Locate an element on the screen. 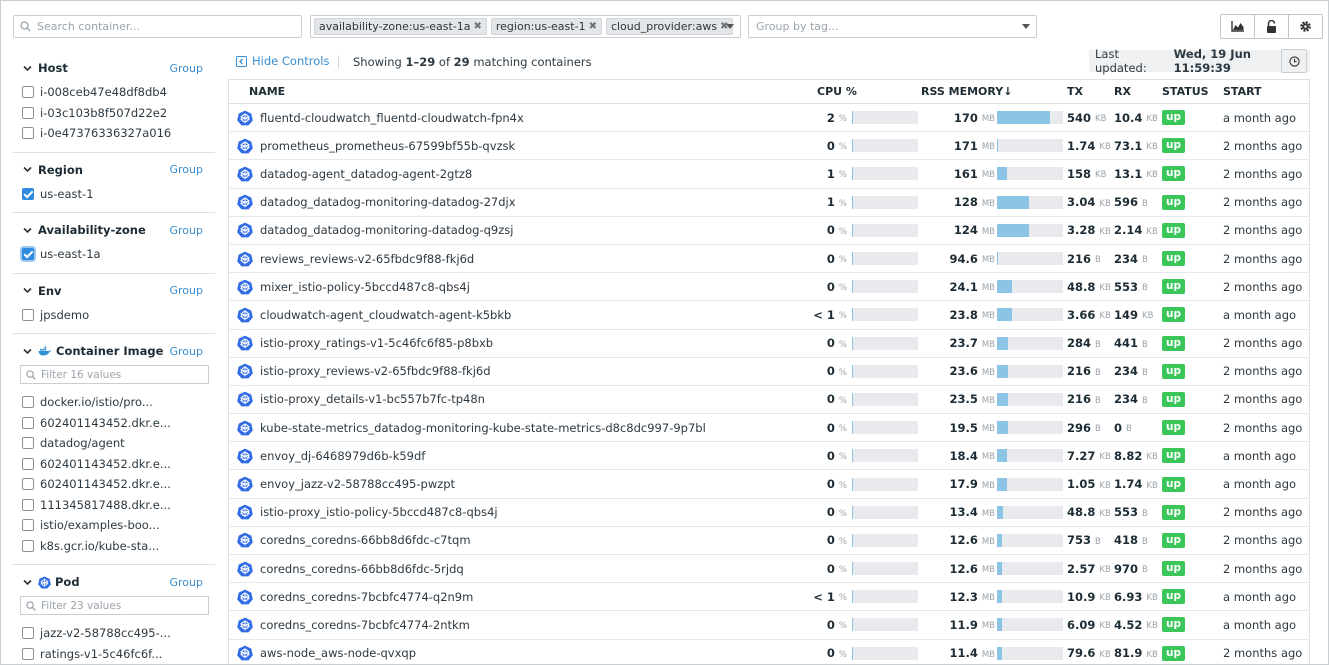 The width and height of the screenshot is (1329, 665). header-rx: RX is located at coordinates (1122, 91).